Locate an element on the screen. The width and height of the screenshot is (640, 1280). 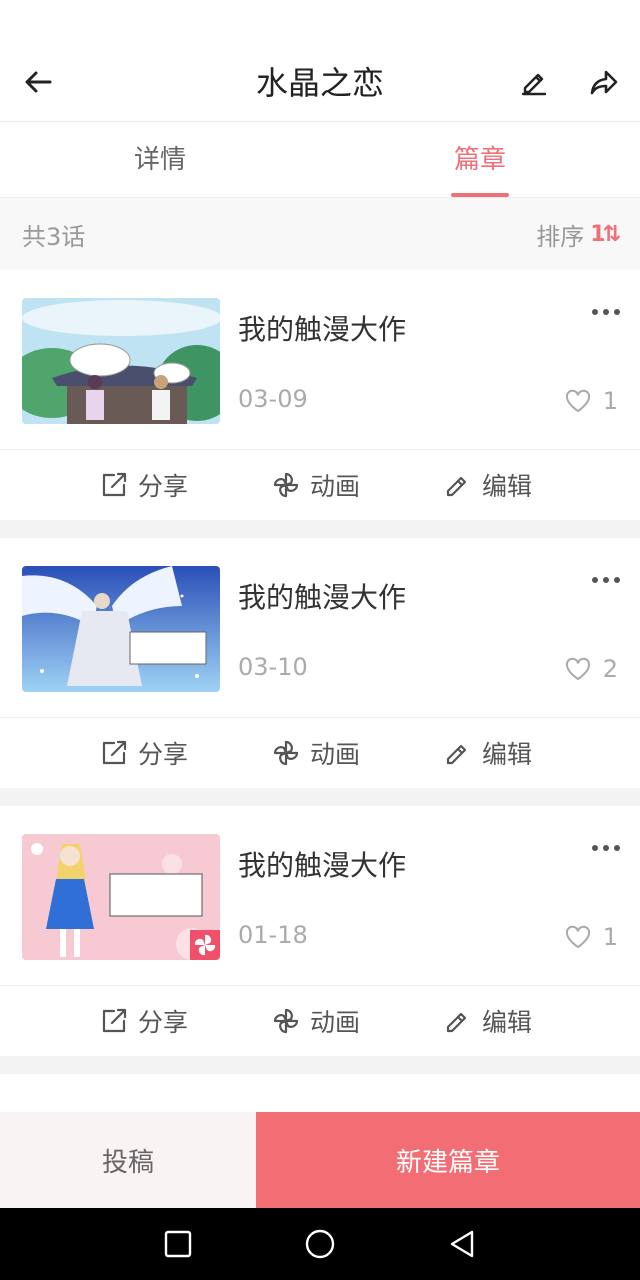
sort-label: 排序 is located at coordinates (560, 236).